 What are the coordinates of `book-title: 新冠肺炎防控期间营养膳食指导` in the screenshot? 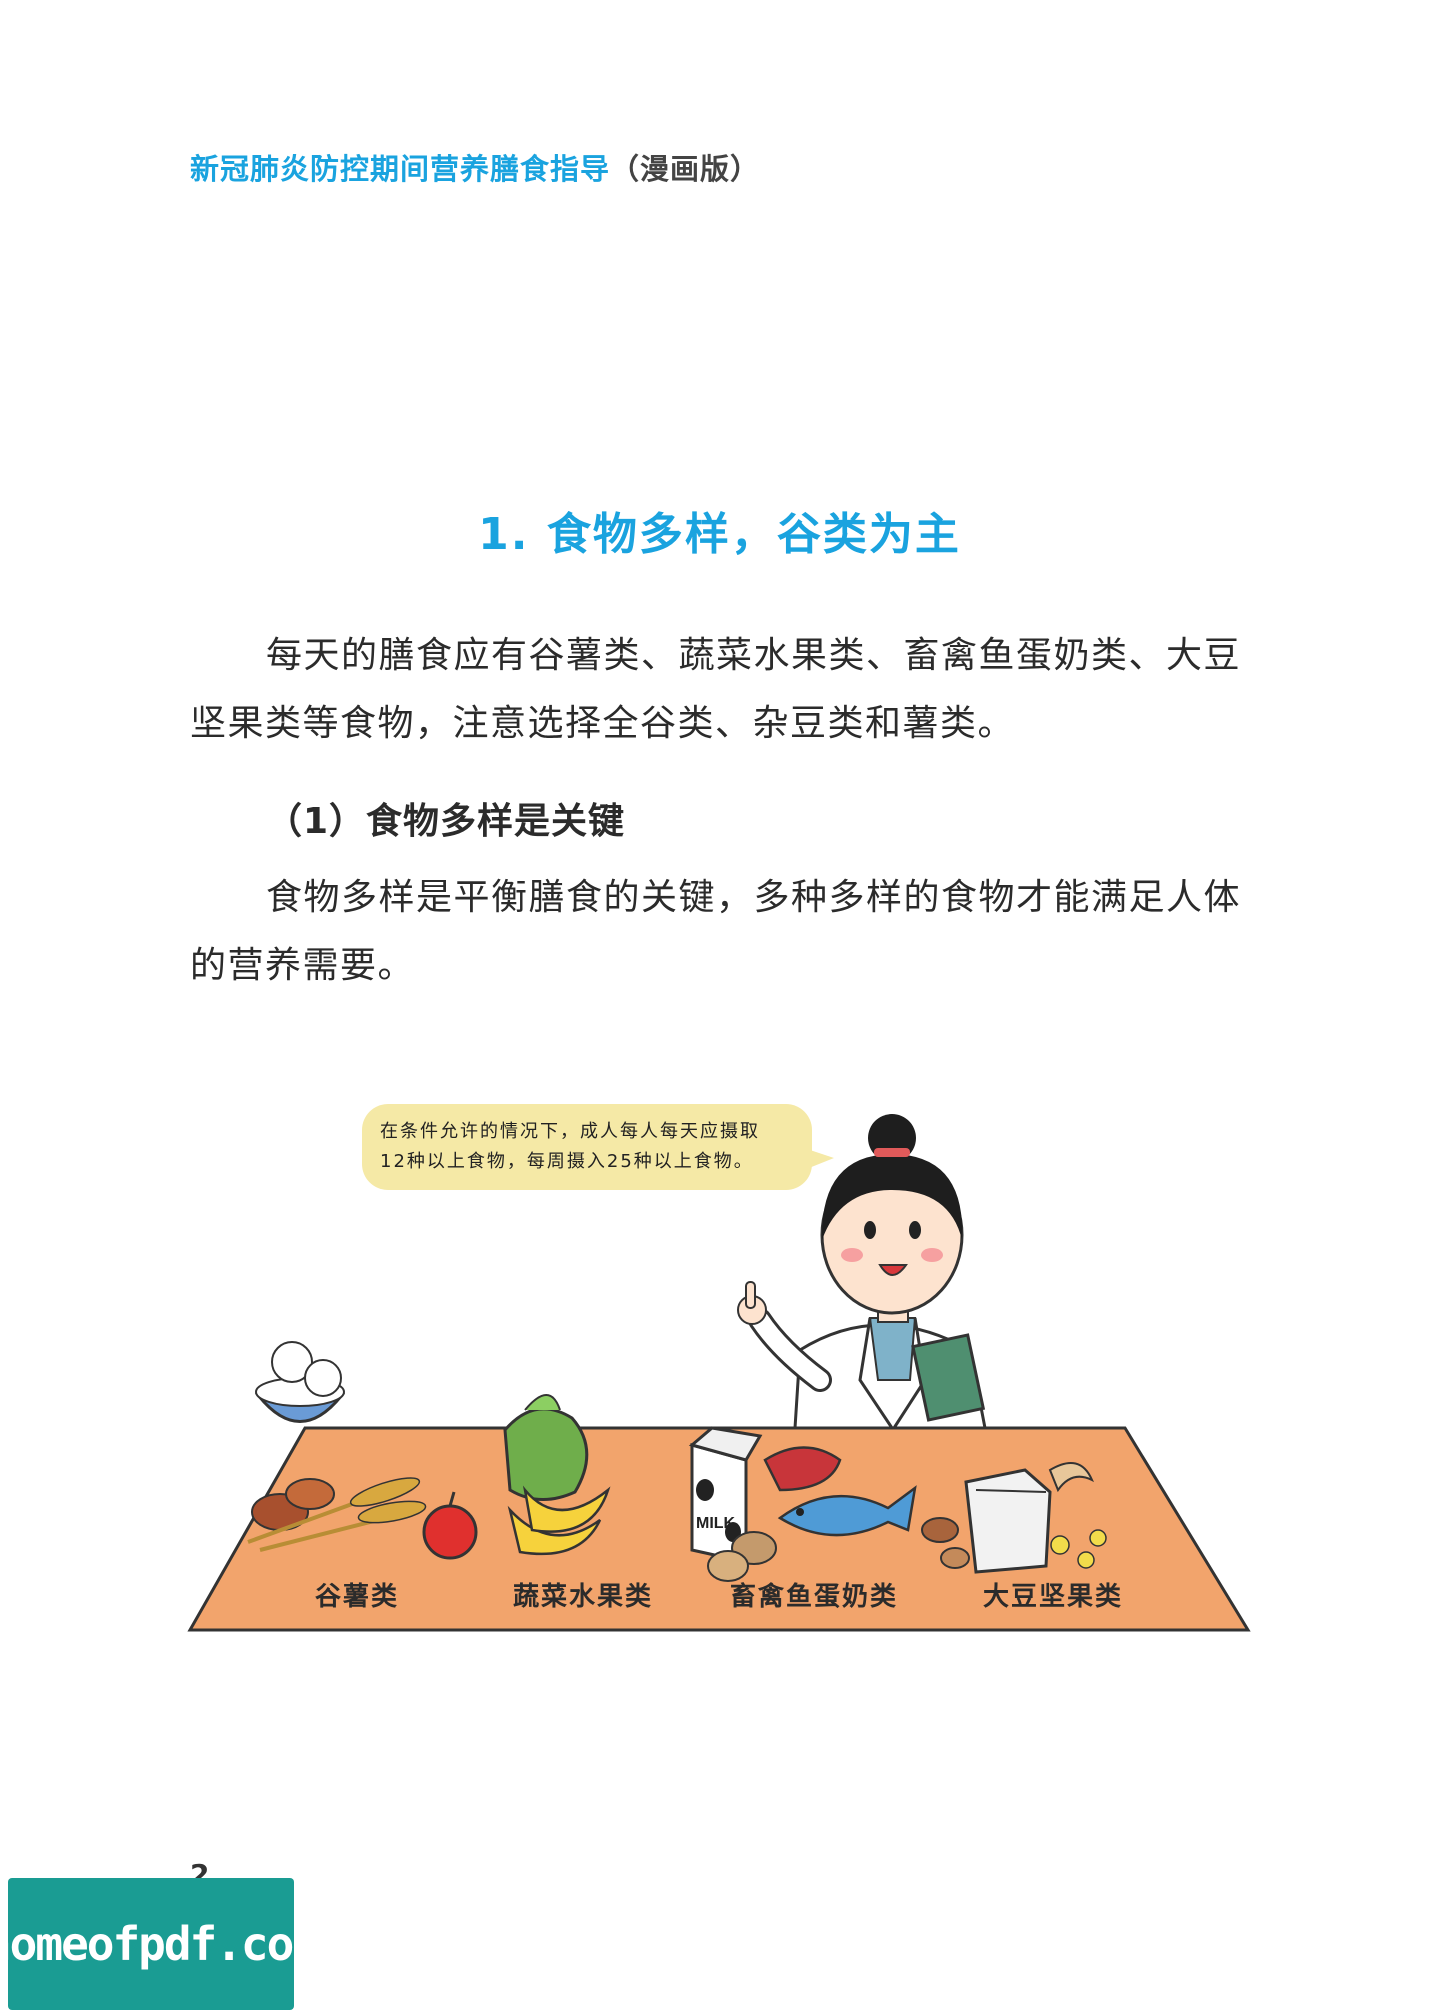 It's located at (400, 169).